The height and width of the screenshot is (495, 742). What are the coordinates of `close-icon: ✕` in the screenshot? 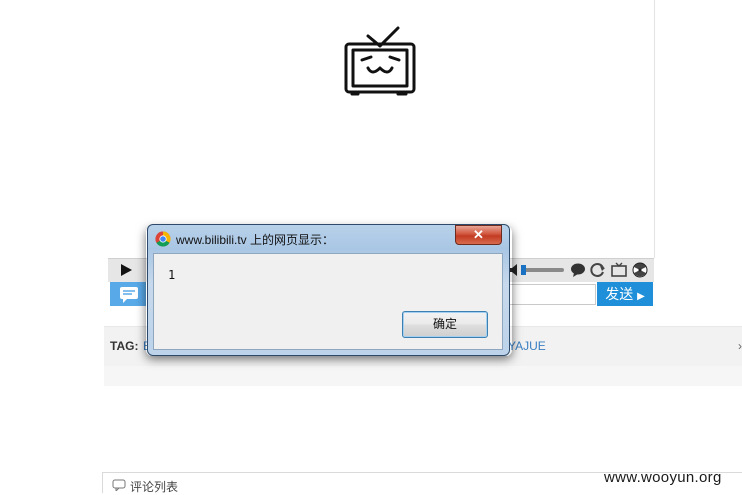 It's located at (478, 234).